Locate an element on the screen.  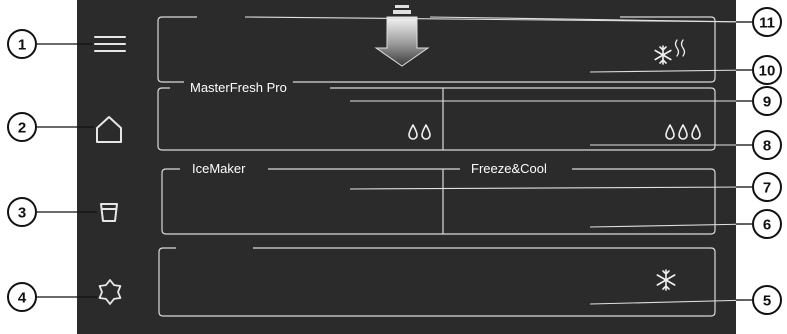
callout-11-number: 11 is located at coordinates (767, 23).